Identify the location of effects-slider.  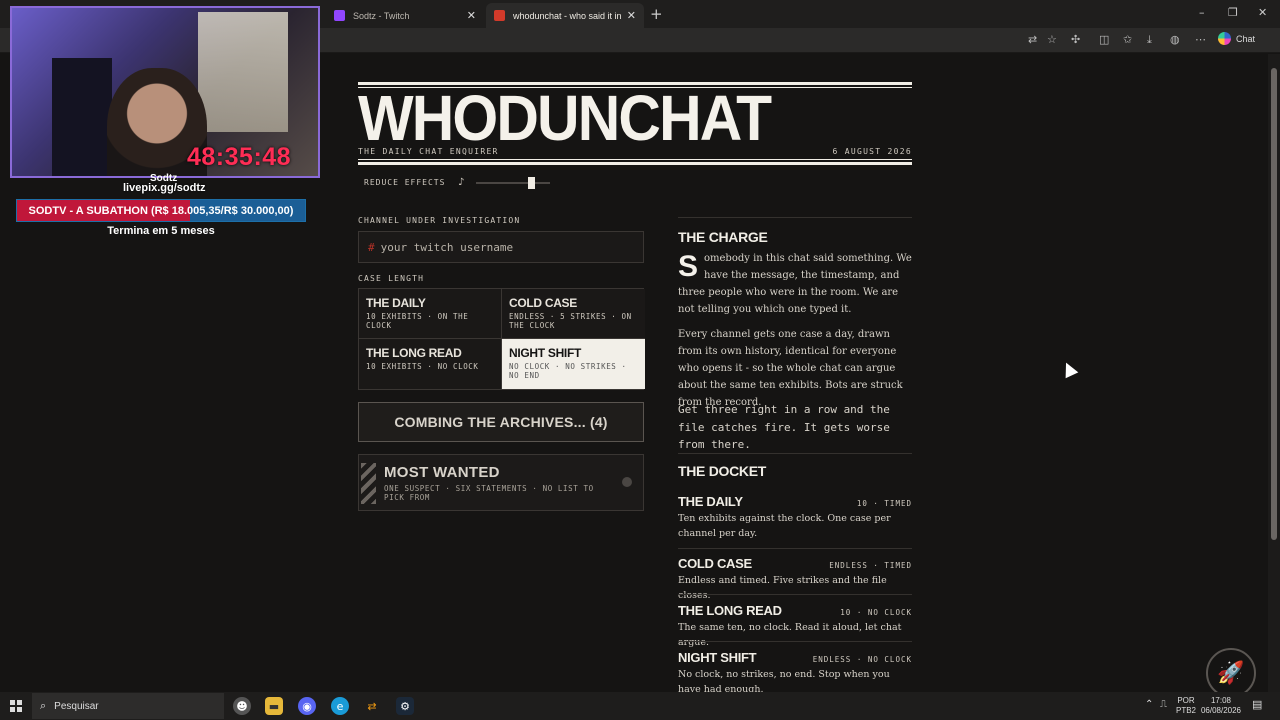
(513, 183).